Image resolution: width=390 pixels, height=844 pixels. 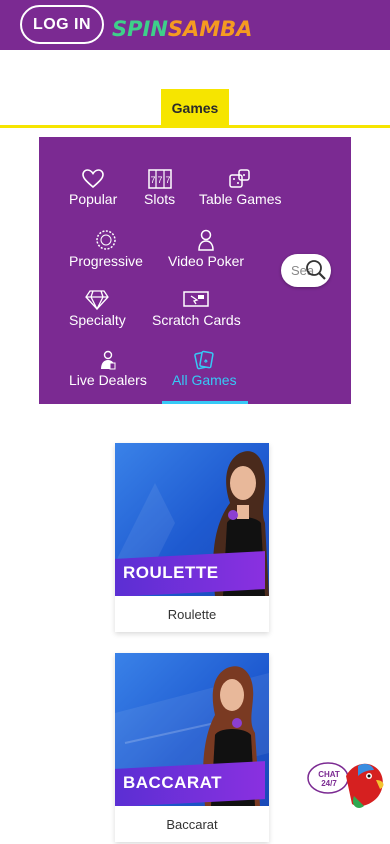 I want to click on tab-games: Games, so click(x=195, y=107).